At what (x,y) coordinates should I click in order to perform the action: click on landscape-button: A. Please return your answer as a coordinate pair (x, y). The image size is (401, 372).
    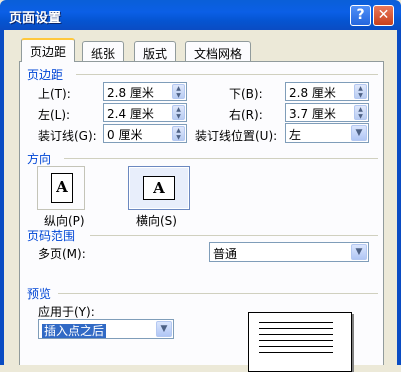
    Looking at the image, I should click on (159, 188).